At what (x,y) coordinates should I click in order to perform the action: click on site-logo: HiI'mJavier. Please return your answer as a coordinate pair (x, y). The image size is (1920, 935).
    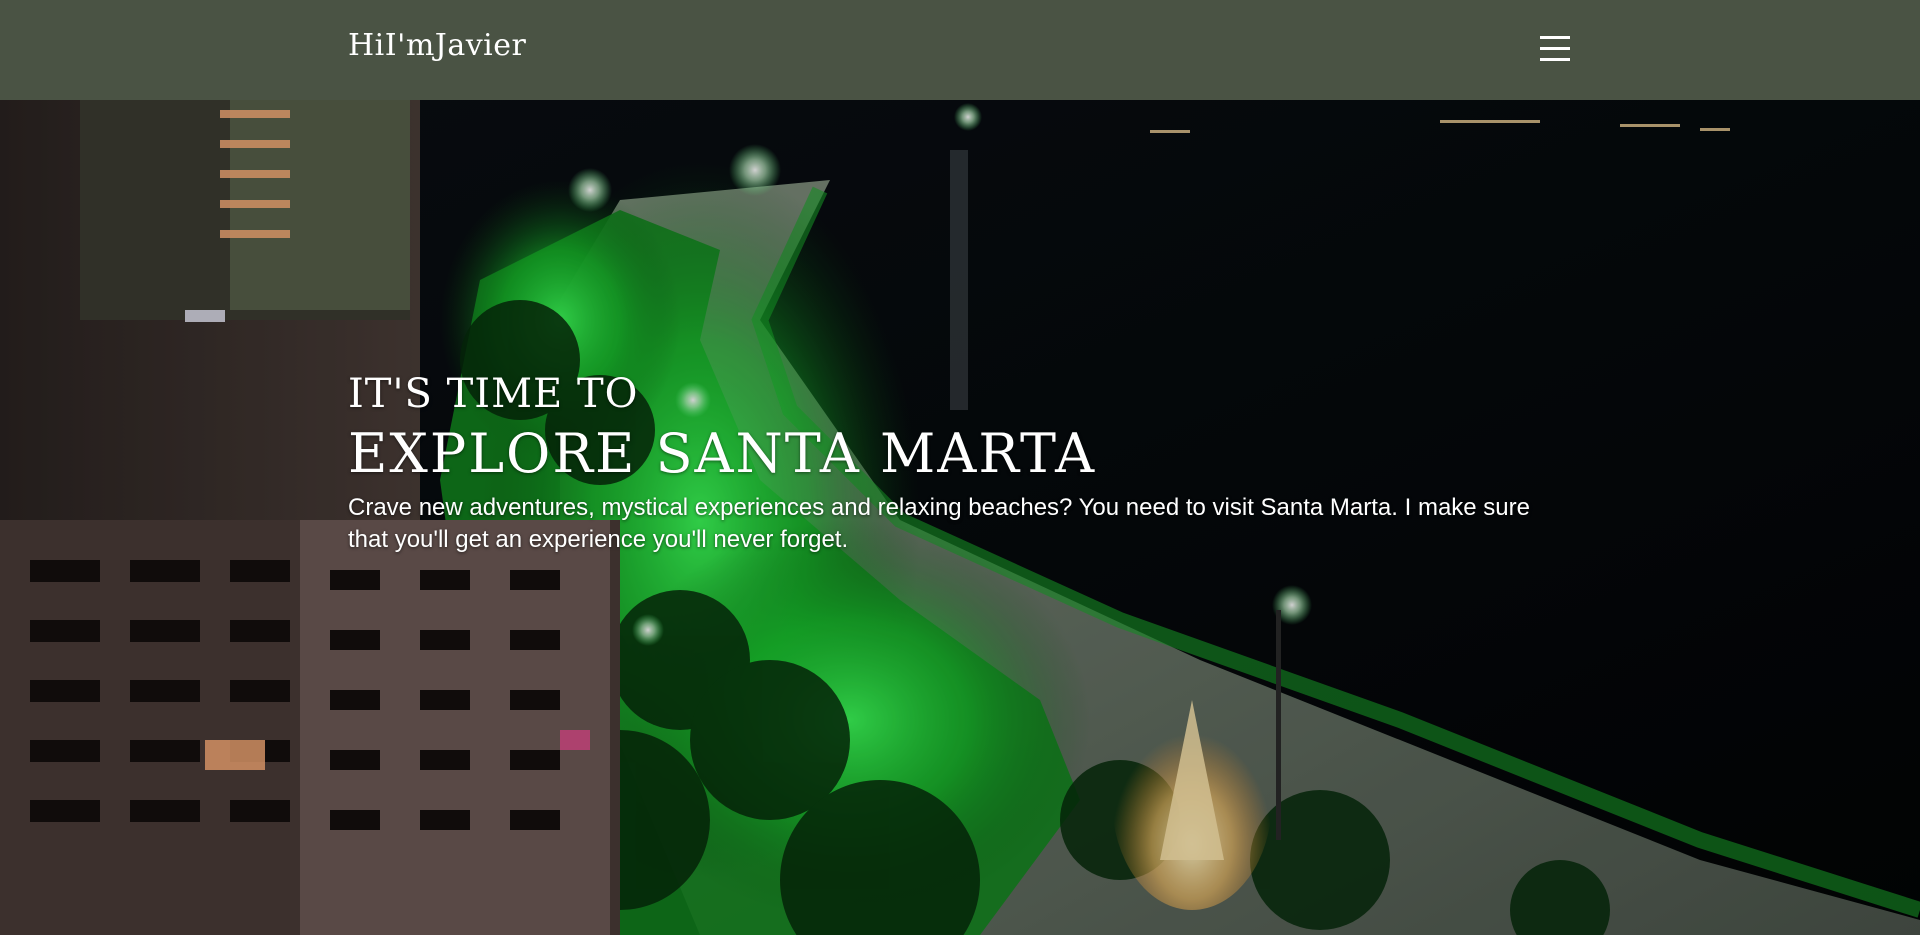
    Looking at the image, I should click on (437, 45).